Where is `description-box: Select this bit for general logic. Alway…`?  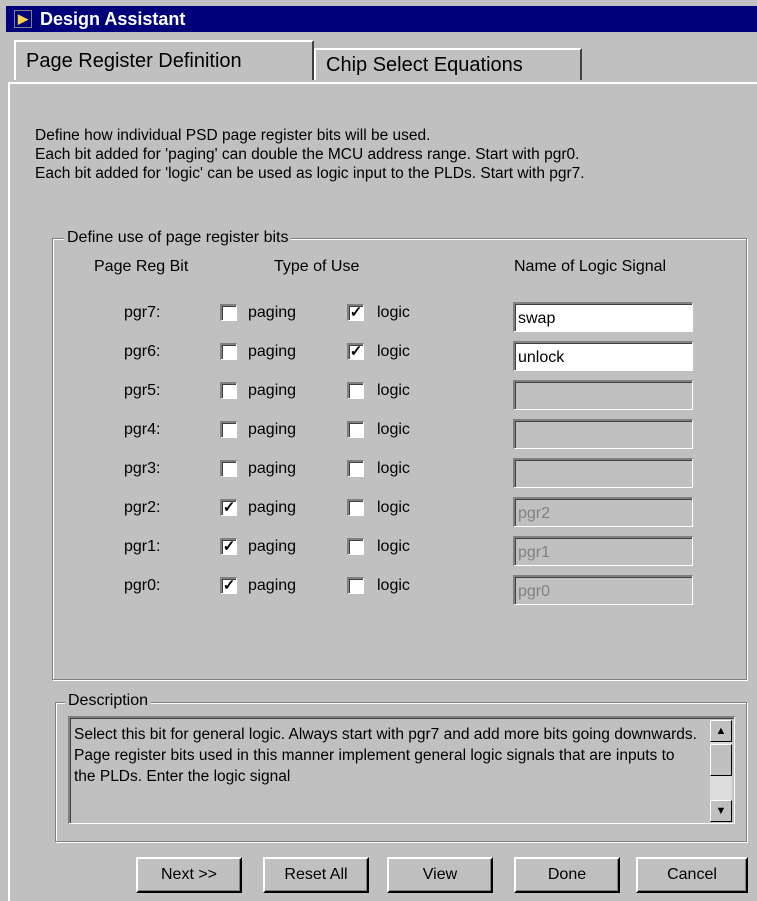
description-box: Select this bit for general logic. Alway… is located at coordinates (401, 770).